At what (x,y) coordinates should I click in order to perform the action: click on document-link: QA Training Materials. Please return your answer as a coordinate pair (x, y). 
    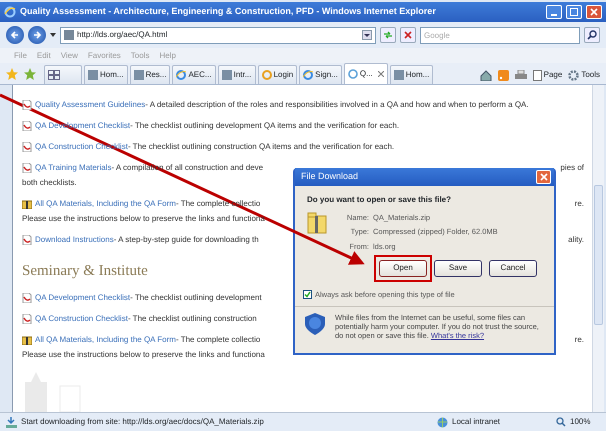
    Looking at the image, I should click on (73, 168).